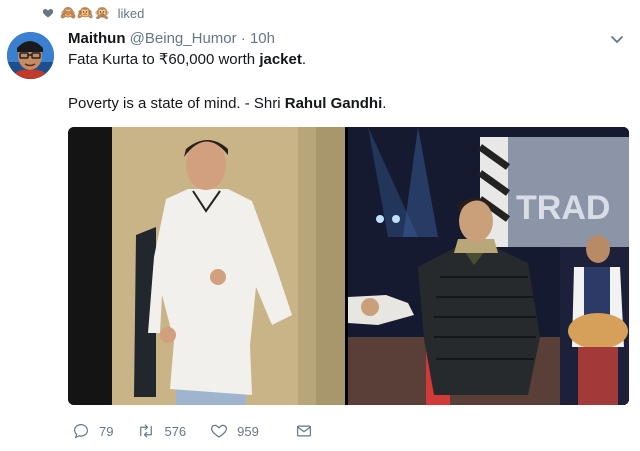  Describe the element at coordinates (175, 431) in the screenshot. I see `retweet-count: 576` at that location.